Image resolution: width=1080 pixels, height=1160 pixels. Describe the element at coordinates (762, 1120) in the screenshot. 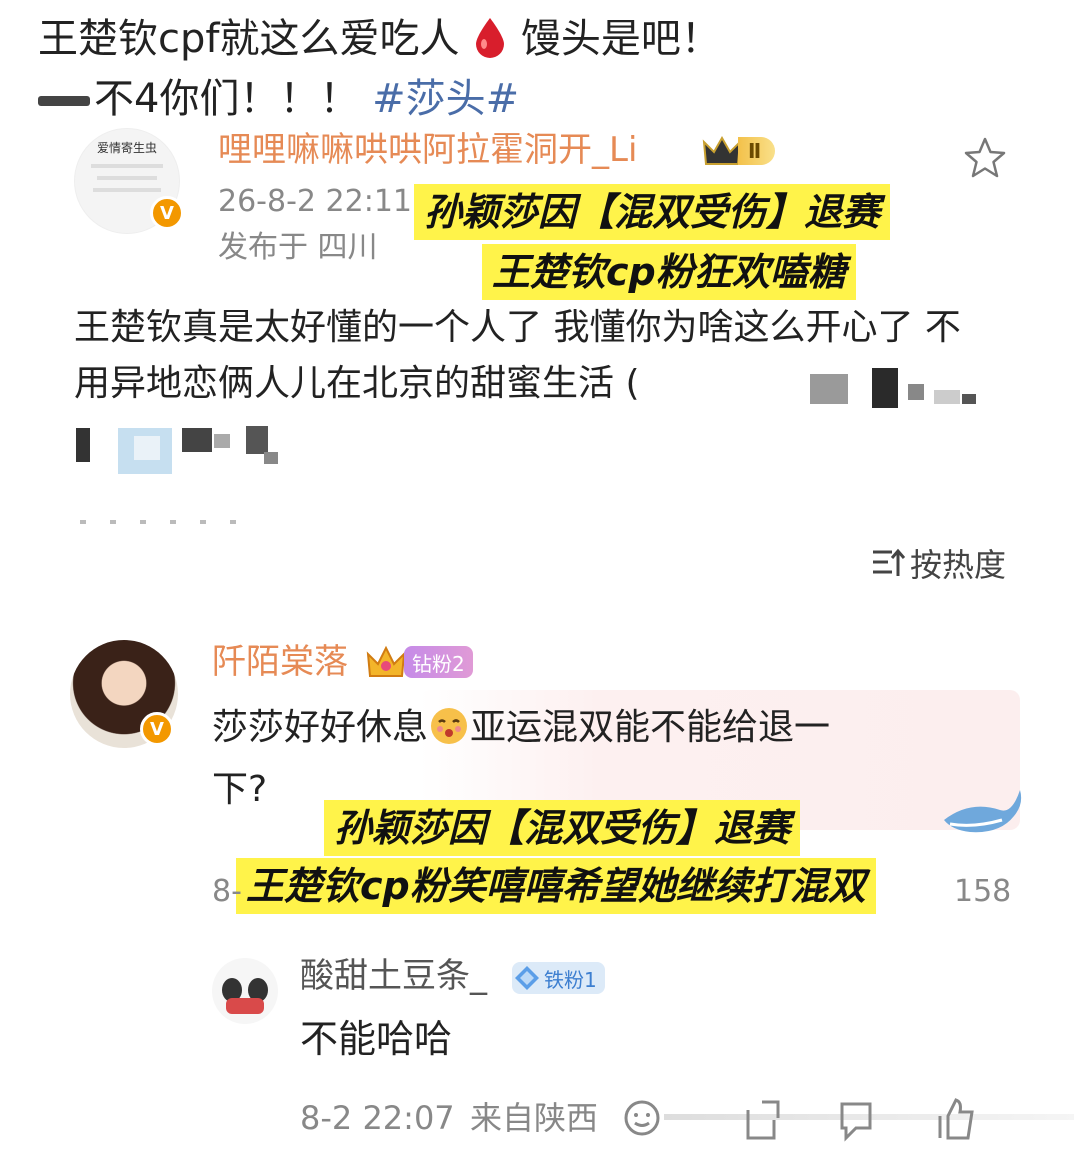

I see `share-icon` at that location.